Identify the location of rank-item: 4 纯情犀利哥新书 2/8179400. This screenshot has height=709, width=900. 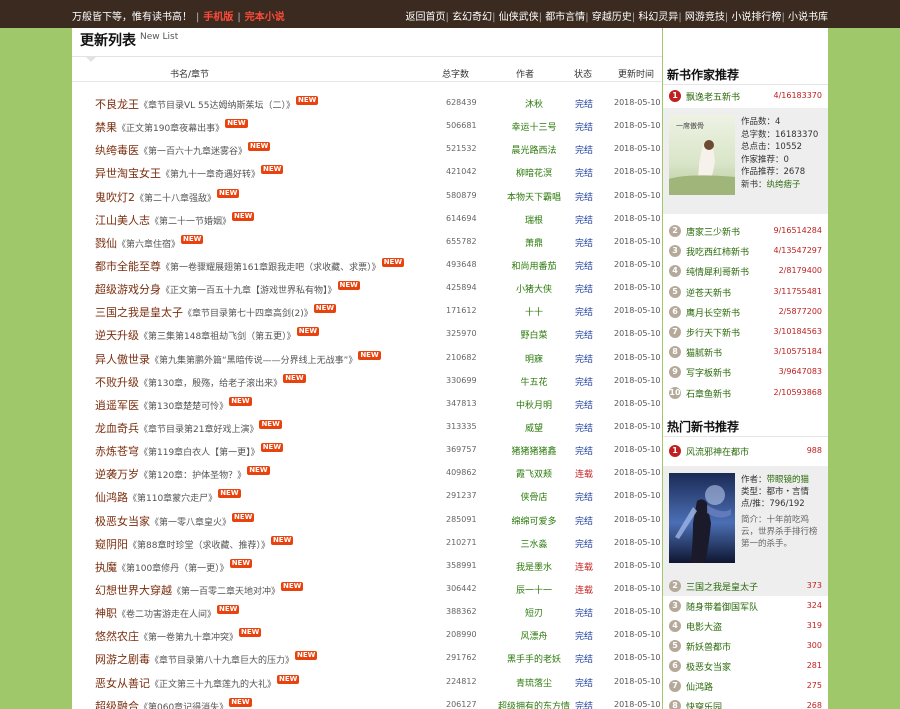
(745, 271).